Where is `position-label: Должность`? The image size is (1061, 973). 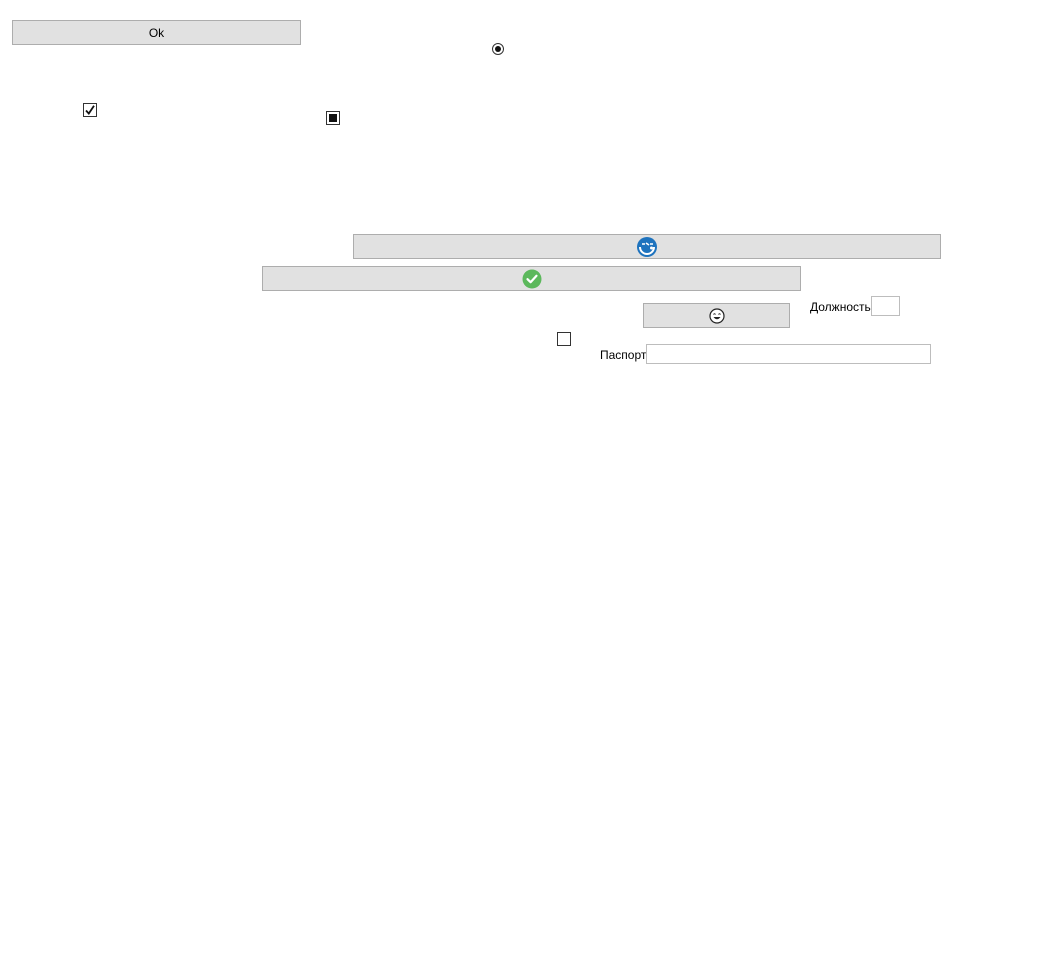
position-label: Должность is located at coordinates (840, 307).